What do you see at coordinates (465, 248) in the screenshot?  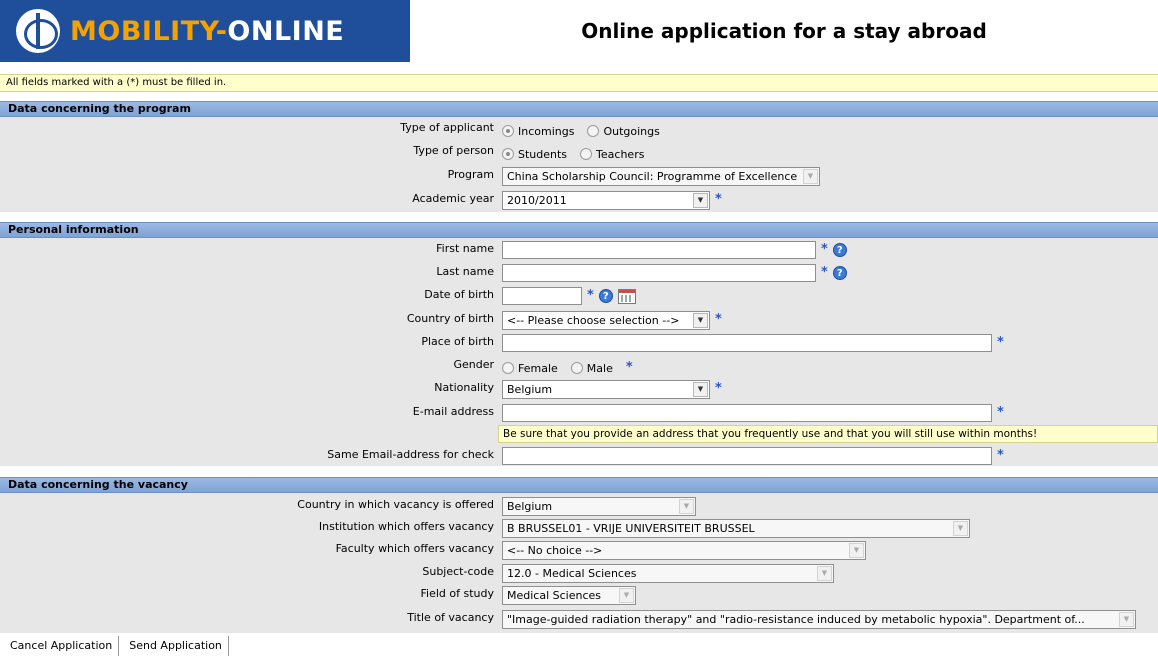 I see `first-name-label: First name` at bounding box center [465, 248].